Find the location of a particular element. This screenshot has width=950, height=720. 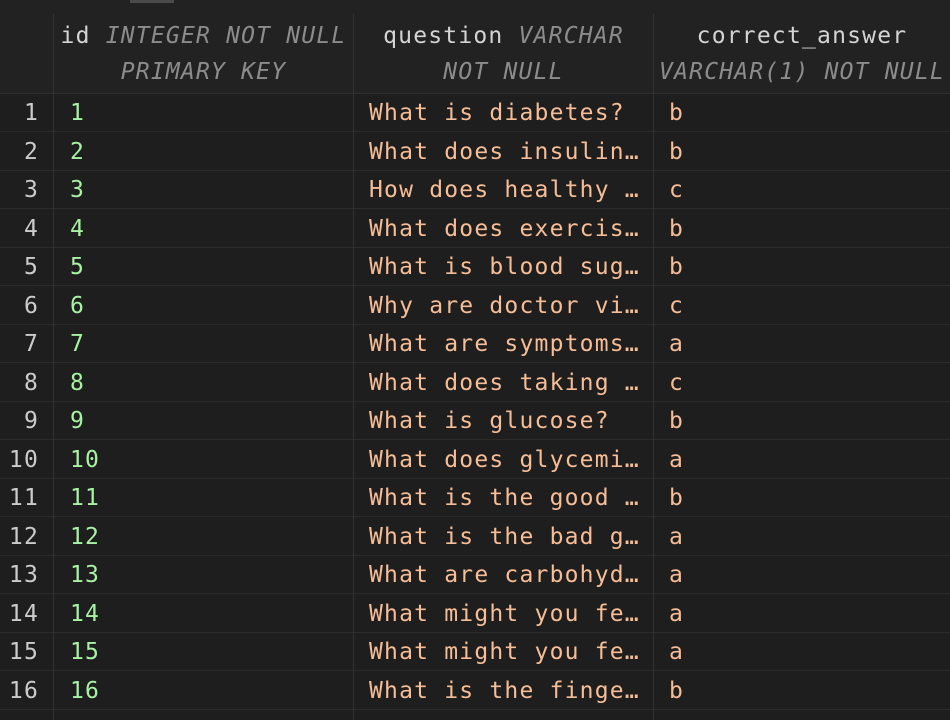

table-row: 16 16 What is the finge… b is located at coordinates (475, 690).